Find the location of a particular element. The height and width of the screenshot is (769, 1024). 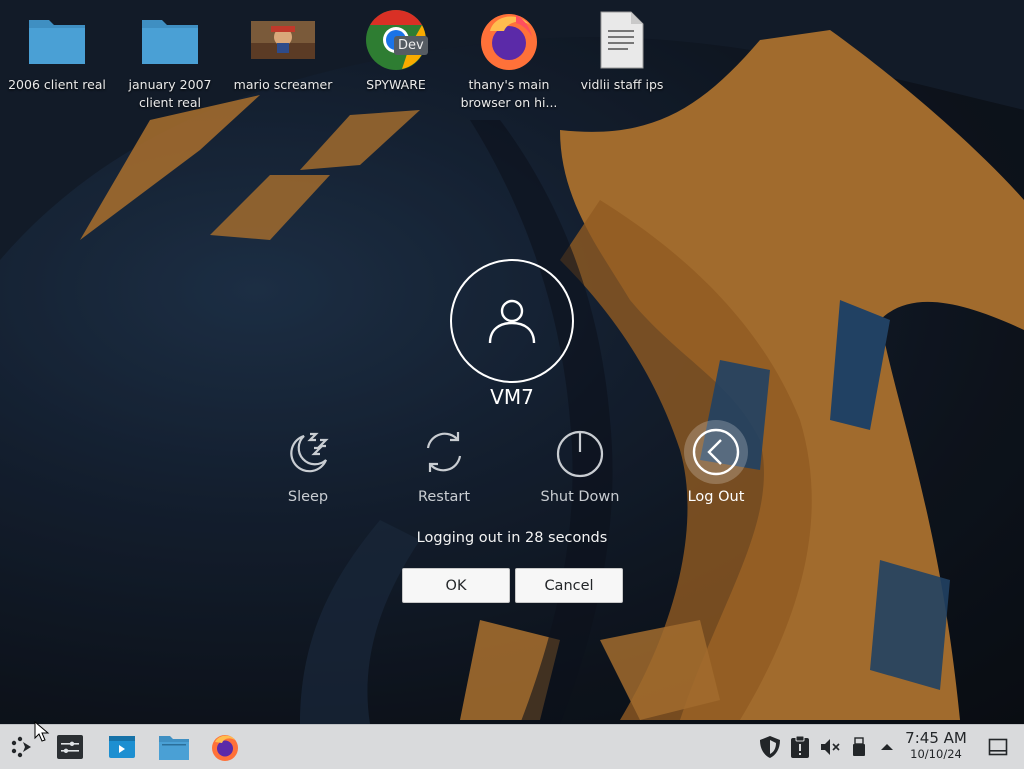

user-avatar is located at coordinates (512, 321).